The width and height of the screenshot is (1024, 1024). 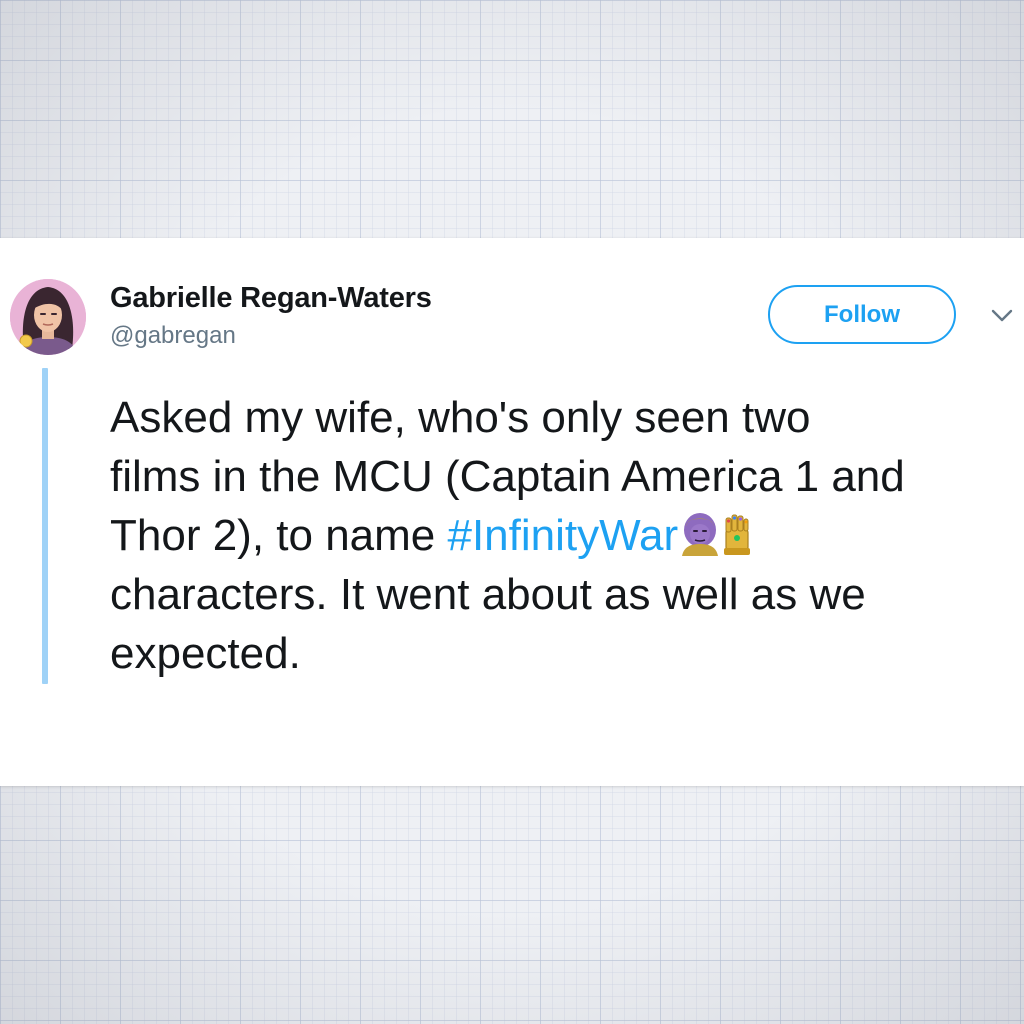 I want to click on hashtag-link: #InfinityWar, so click(x=562, y=535).